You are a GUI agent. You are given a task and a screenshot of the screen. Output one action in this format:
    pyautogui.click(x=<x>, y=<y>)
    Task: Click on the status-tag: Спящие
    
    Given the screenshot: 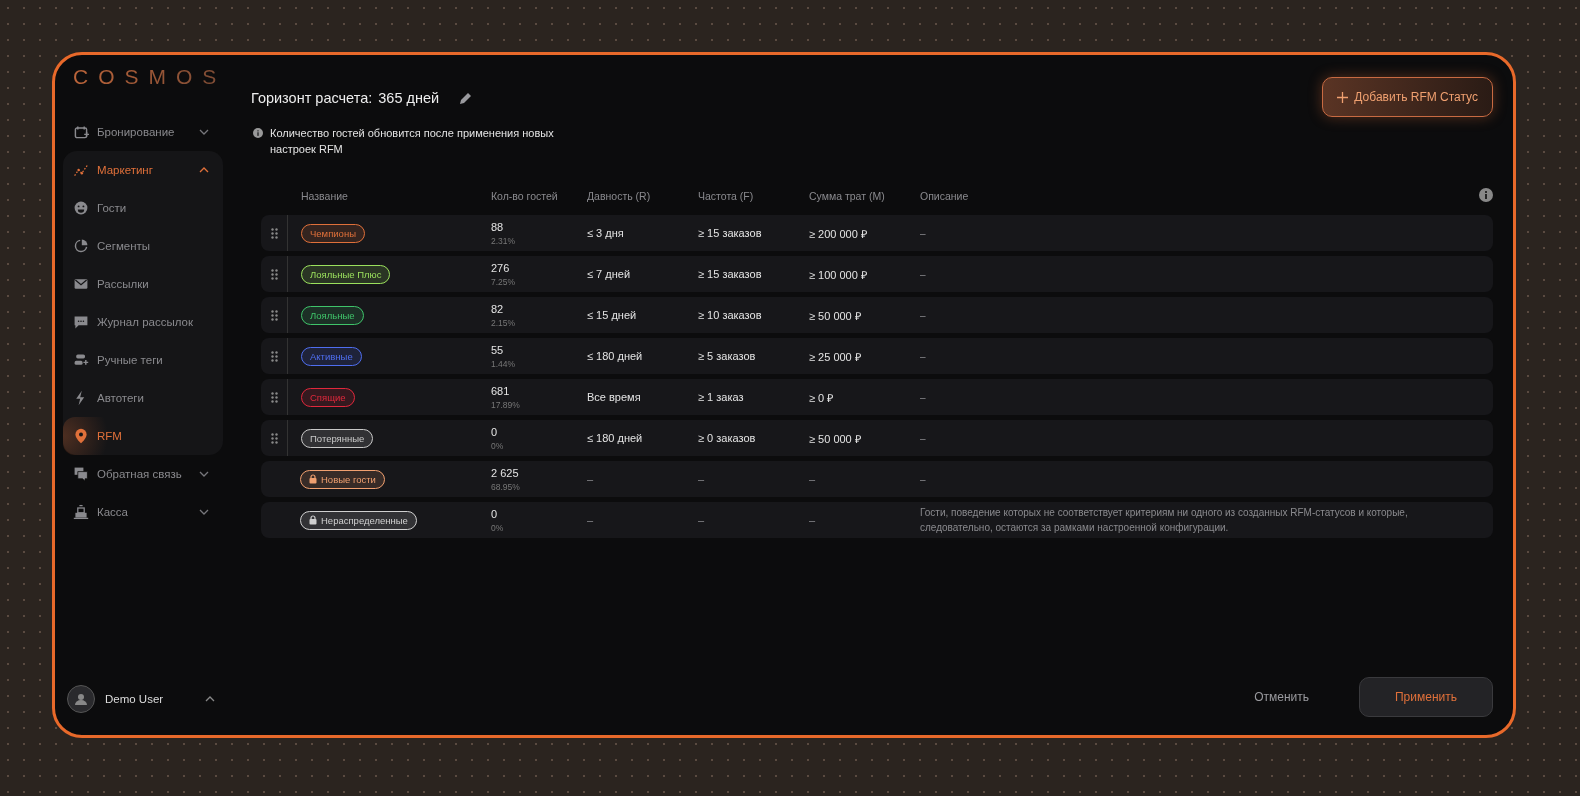 What is the action you would take?
    pyautogui.click(x=328, y=397)
    